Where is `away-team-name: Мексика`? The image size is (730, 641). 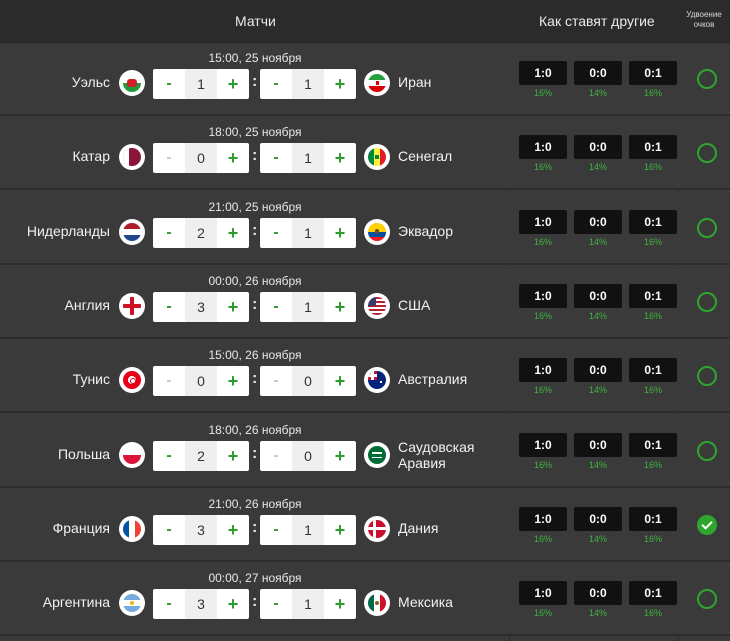
away-team-name: Мексика is located at coordinates (425, 602).